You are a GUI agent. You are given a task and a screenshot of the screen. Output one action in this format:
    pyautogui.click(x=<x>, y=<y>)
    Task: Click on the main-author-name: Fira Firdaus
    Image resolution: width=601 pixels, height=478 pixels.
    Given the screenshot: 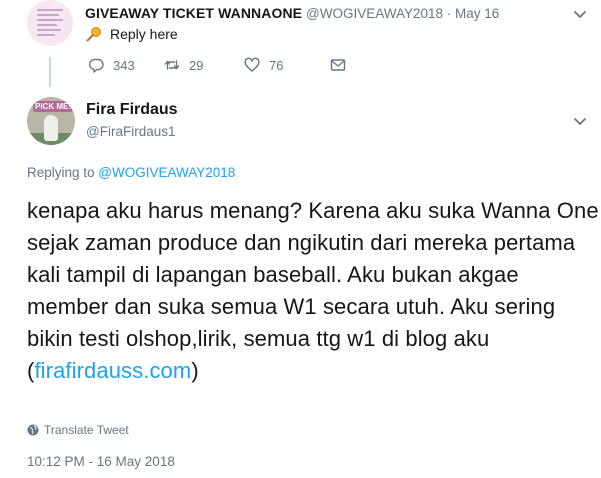 What is the action you would take?
    pyautogui.click(x=132, y=110)
    